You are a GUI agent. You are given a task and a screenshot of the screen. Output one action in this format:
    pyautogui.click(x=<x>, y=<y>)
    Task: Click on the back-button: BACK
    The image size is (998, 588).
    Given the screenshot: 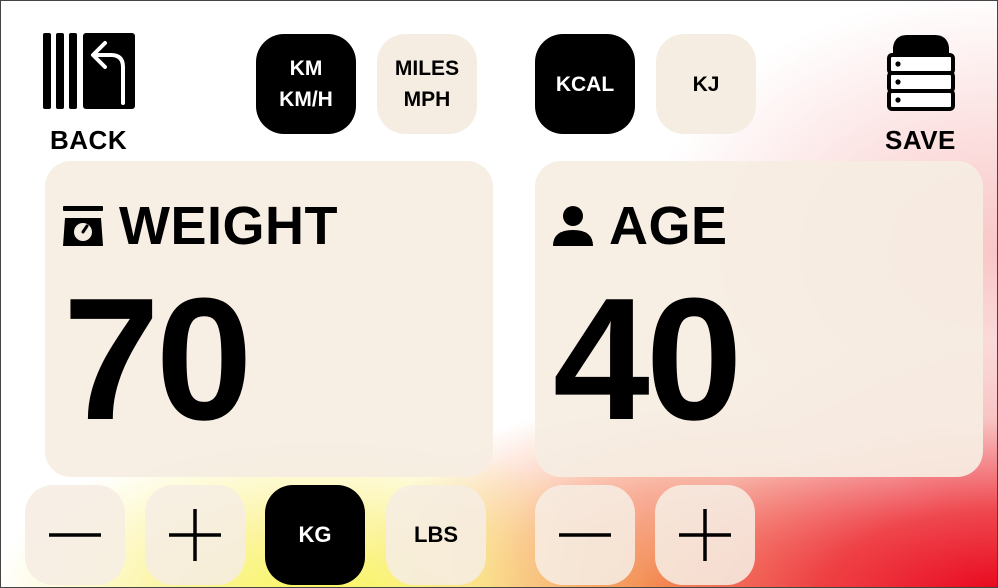 What is the action you would take?
    pyautogui.click(x=89, y=93)
    